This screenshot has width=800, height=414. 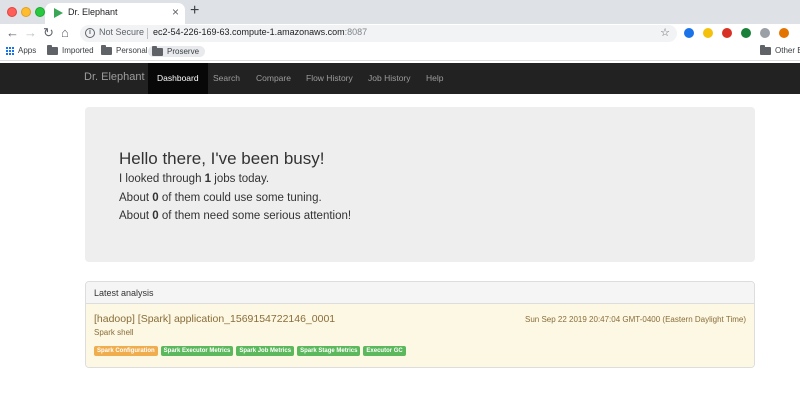 I want to click on bookmark-label: Imported, so click(x=78, y=50).